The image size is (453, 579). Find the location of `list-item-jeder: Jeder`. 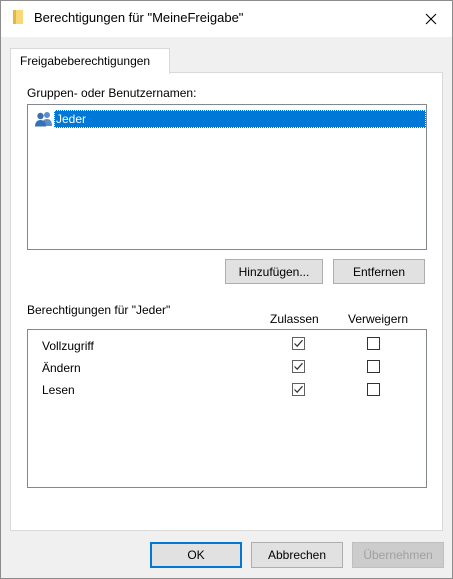

list-item-jeder: Jeder is located at coordinates (229, 119).